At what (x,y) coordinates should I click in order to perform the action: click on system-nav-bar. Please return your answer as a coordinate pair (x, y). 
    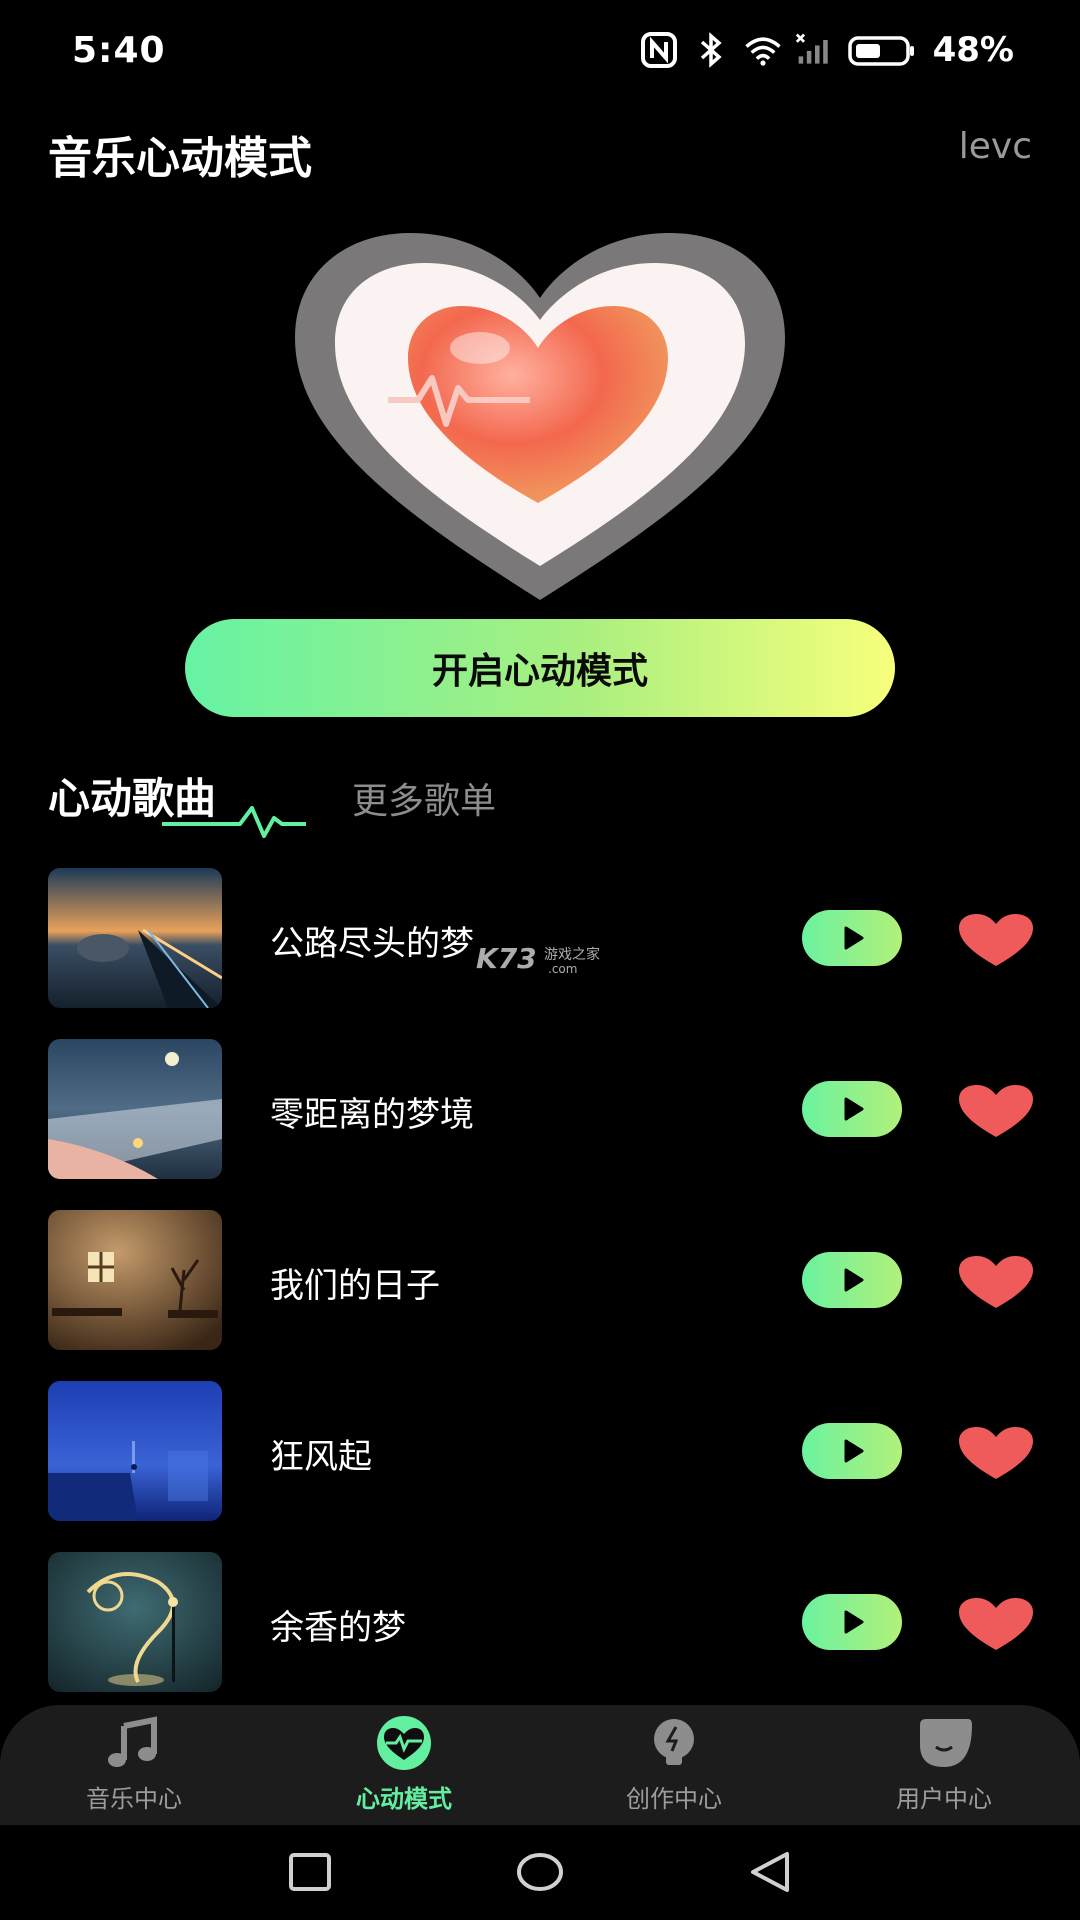
    Looking at the image, I should click on (540, 1872).